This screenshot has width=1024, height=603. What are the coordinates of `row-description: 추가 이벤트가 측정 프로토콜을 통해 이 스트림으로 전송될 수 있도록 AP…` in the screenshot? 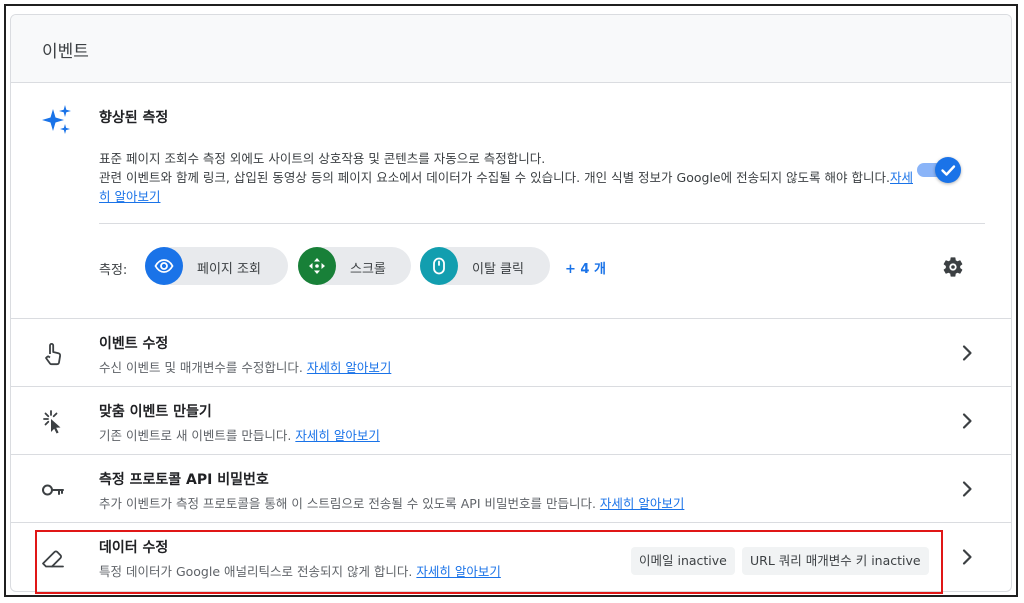 It's located at (391, 502).